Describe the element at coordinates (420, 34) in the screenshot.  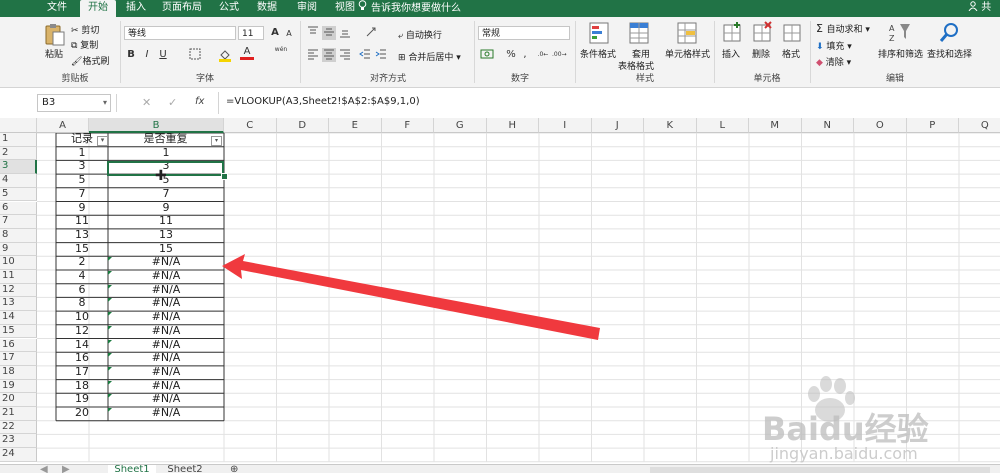
I see `wrap-text-button: ⤶ 自动换行` at that location.